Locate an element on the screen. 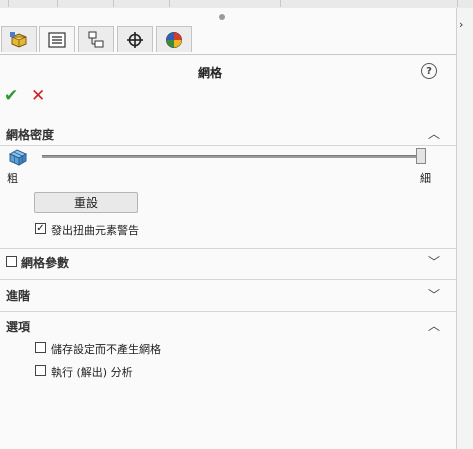  cancel-button: ✕ is located at coordinates (38, 96).